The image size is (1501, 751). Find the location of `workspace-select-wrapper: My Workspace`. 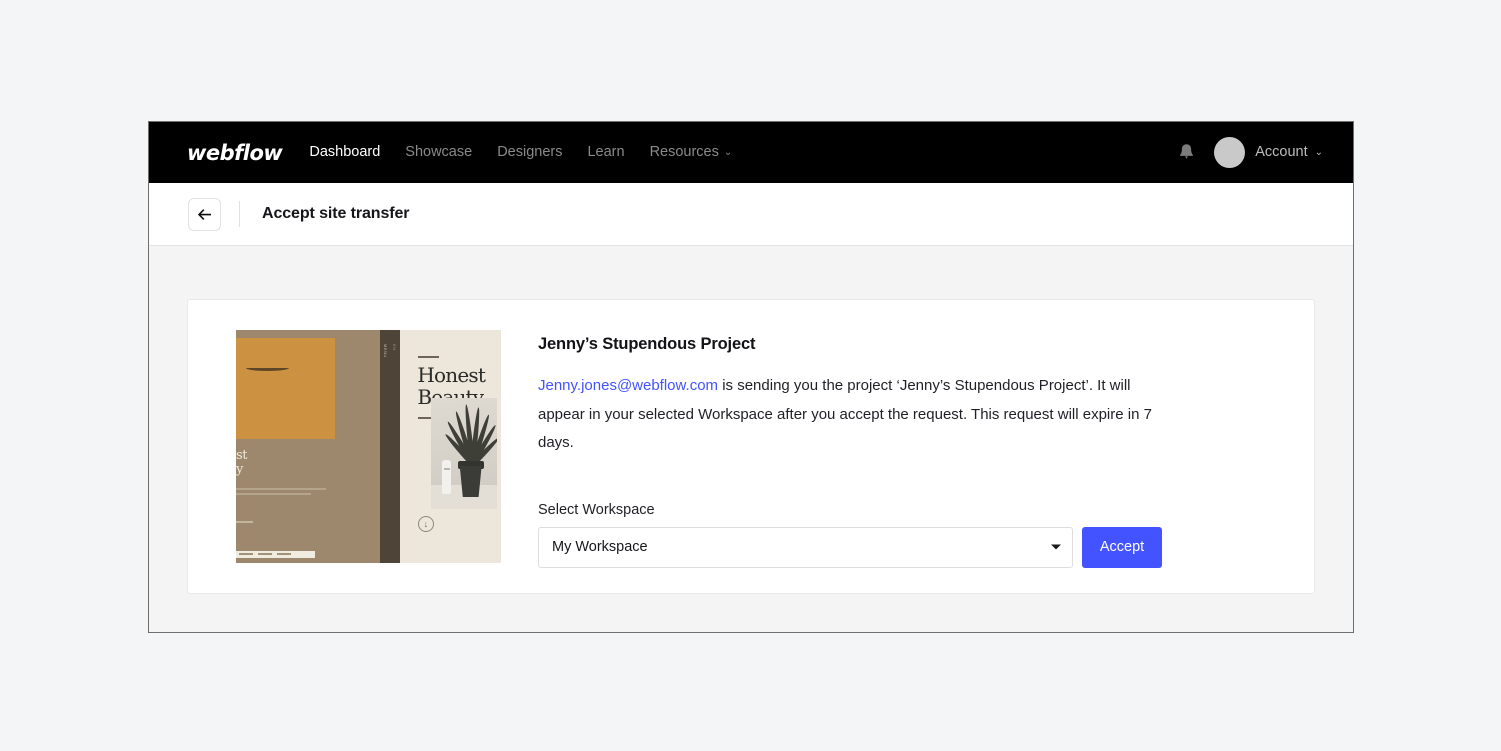

workspace-select-wrapper: My Workspace is located at coordinates (805, 547).